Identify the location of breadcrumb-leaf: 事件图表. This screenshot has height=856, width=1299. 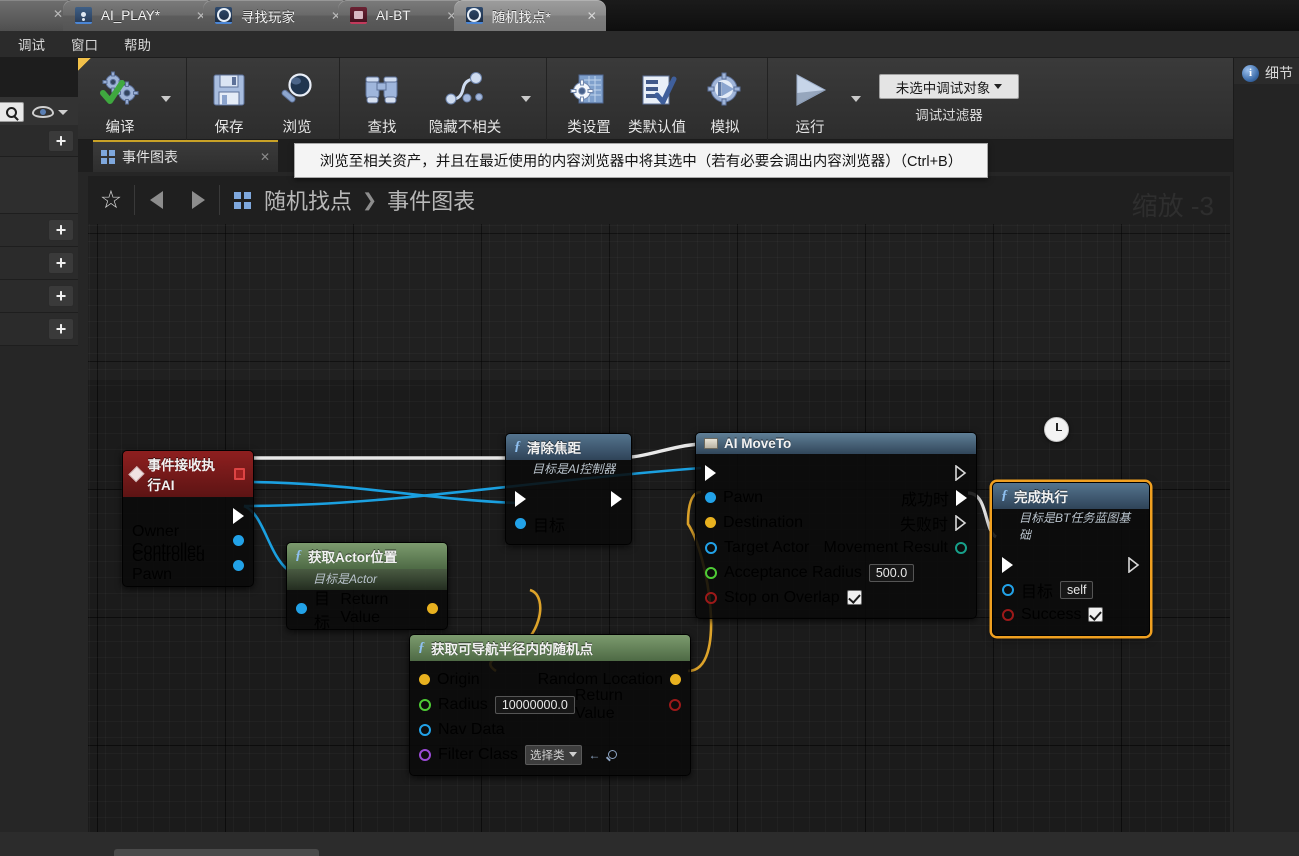
(431, 200).